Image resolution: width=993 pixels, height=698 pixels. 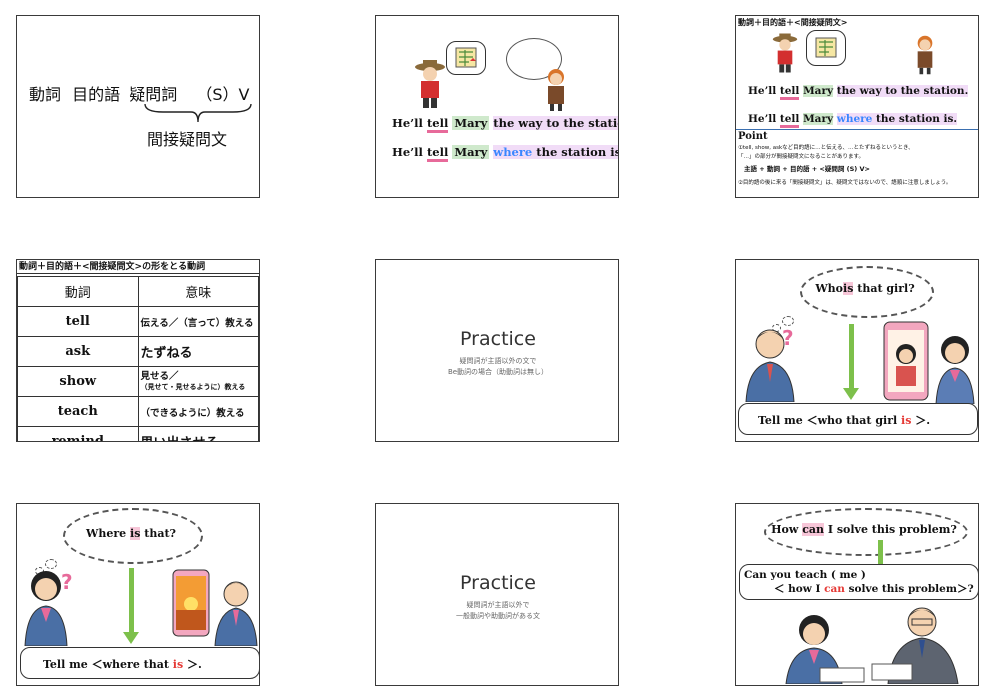 I want to click on point-1: ①tell, show, askなど目的語に…と伝える、…とたずねるというとき、, so click(x=826, y=148).